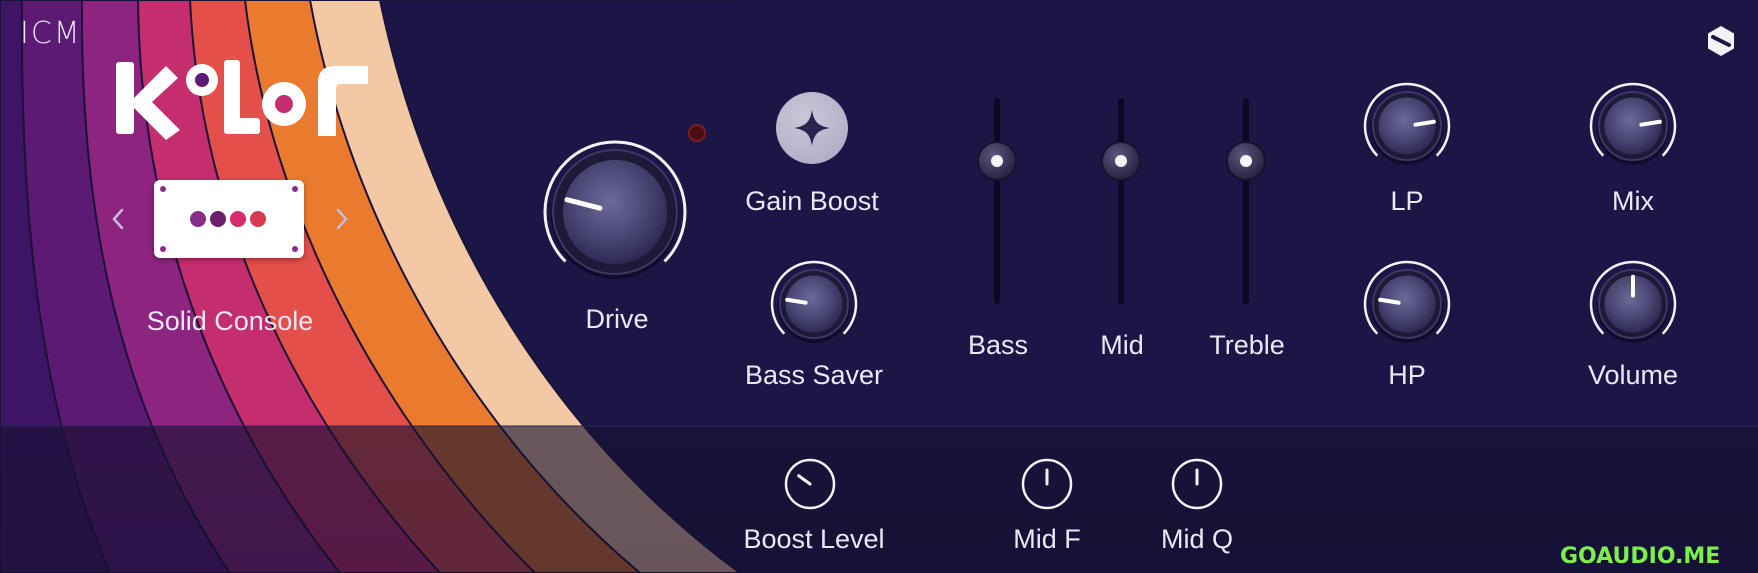  Describe the element at coordinates (1122, 345) in the screenshot. I see `mid-label: Mid` at that location.